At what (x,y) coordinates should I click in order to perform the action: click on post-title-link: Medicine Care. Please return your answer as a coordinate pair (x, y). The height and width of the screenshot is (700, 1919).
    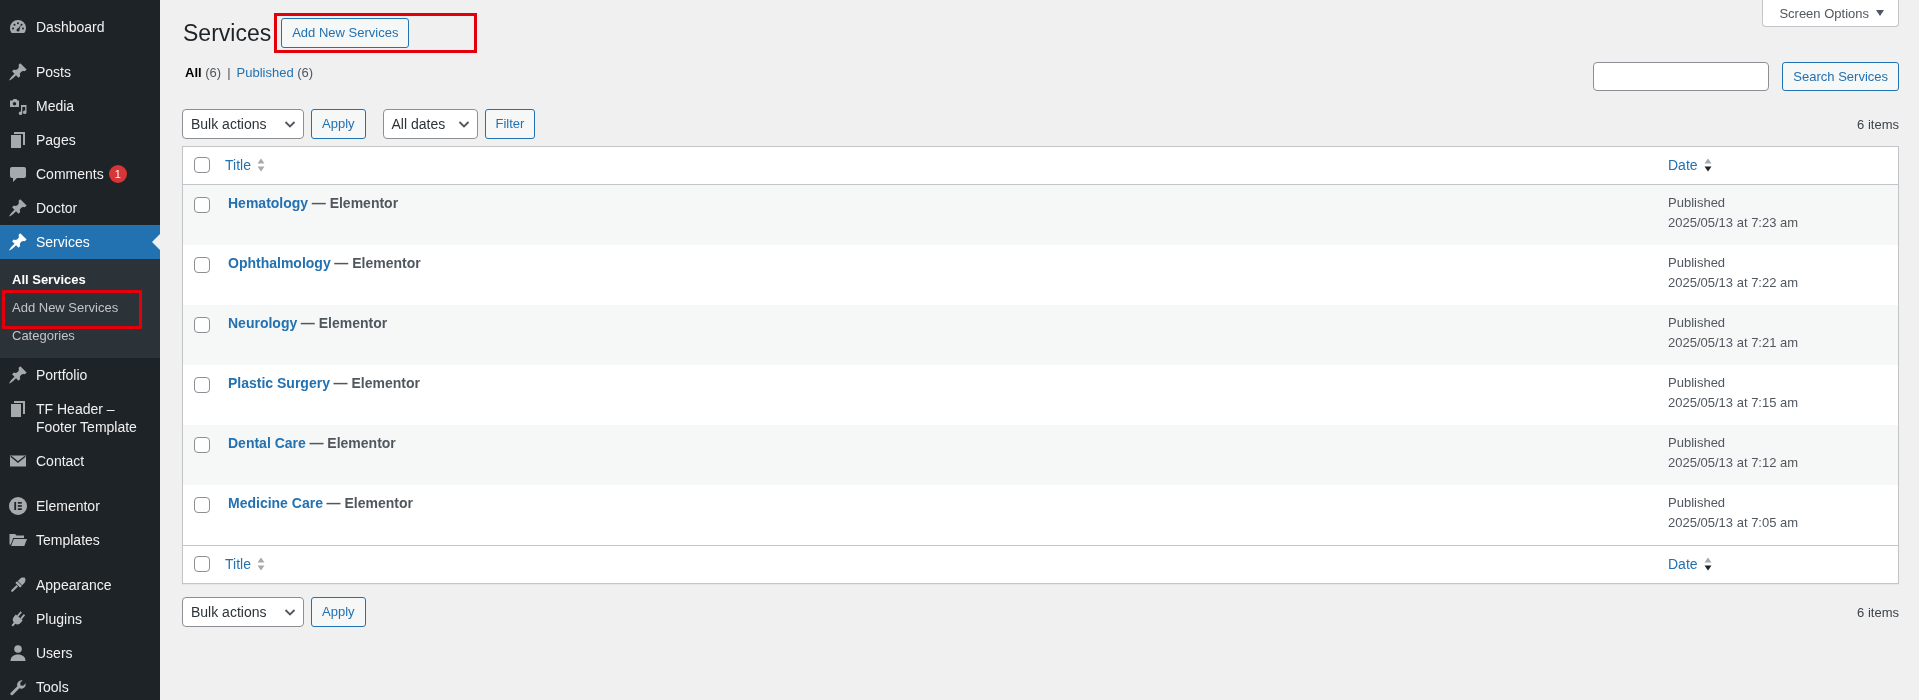
    Looking at the image, I should click on (275, 503).